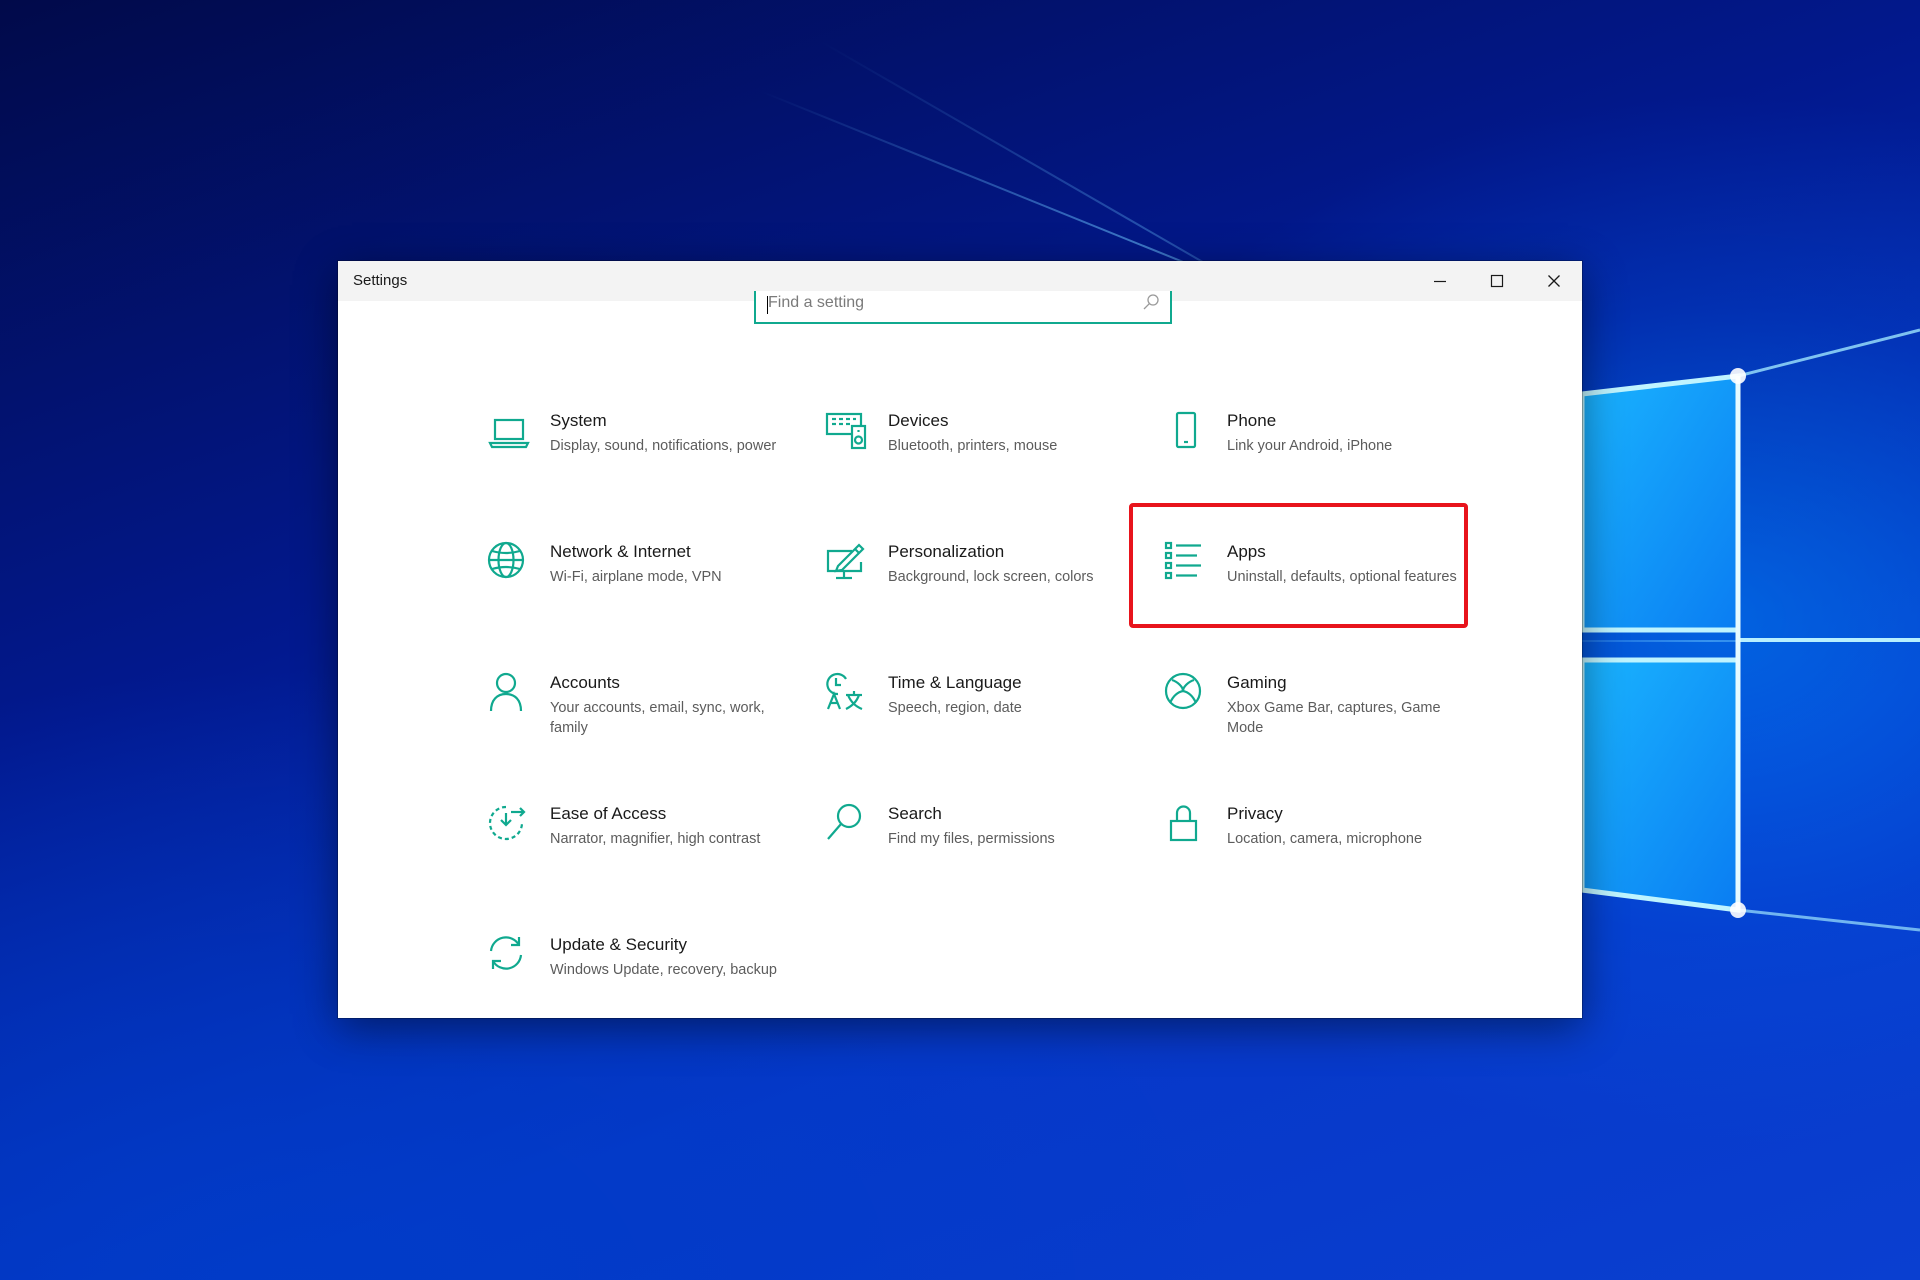 This screenshot has height=1280, width=1920. Describe the element at coordinates (509, 694) in the screenshot. I see `person-icon` at that location.